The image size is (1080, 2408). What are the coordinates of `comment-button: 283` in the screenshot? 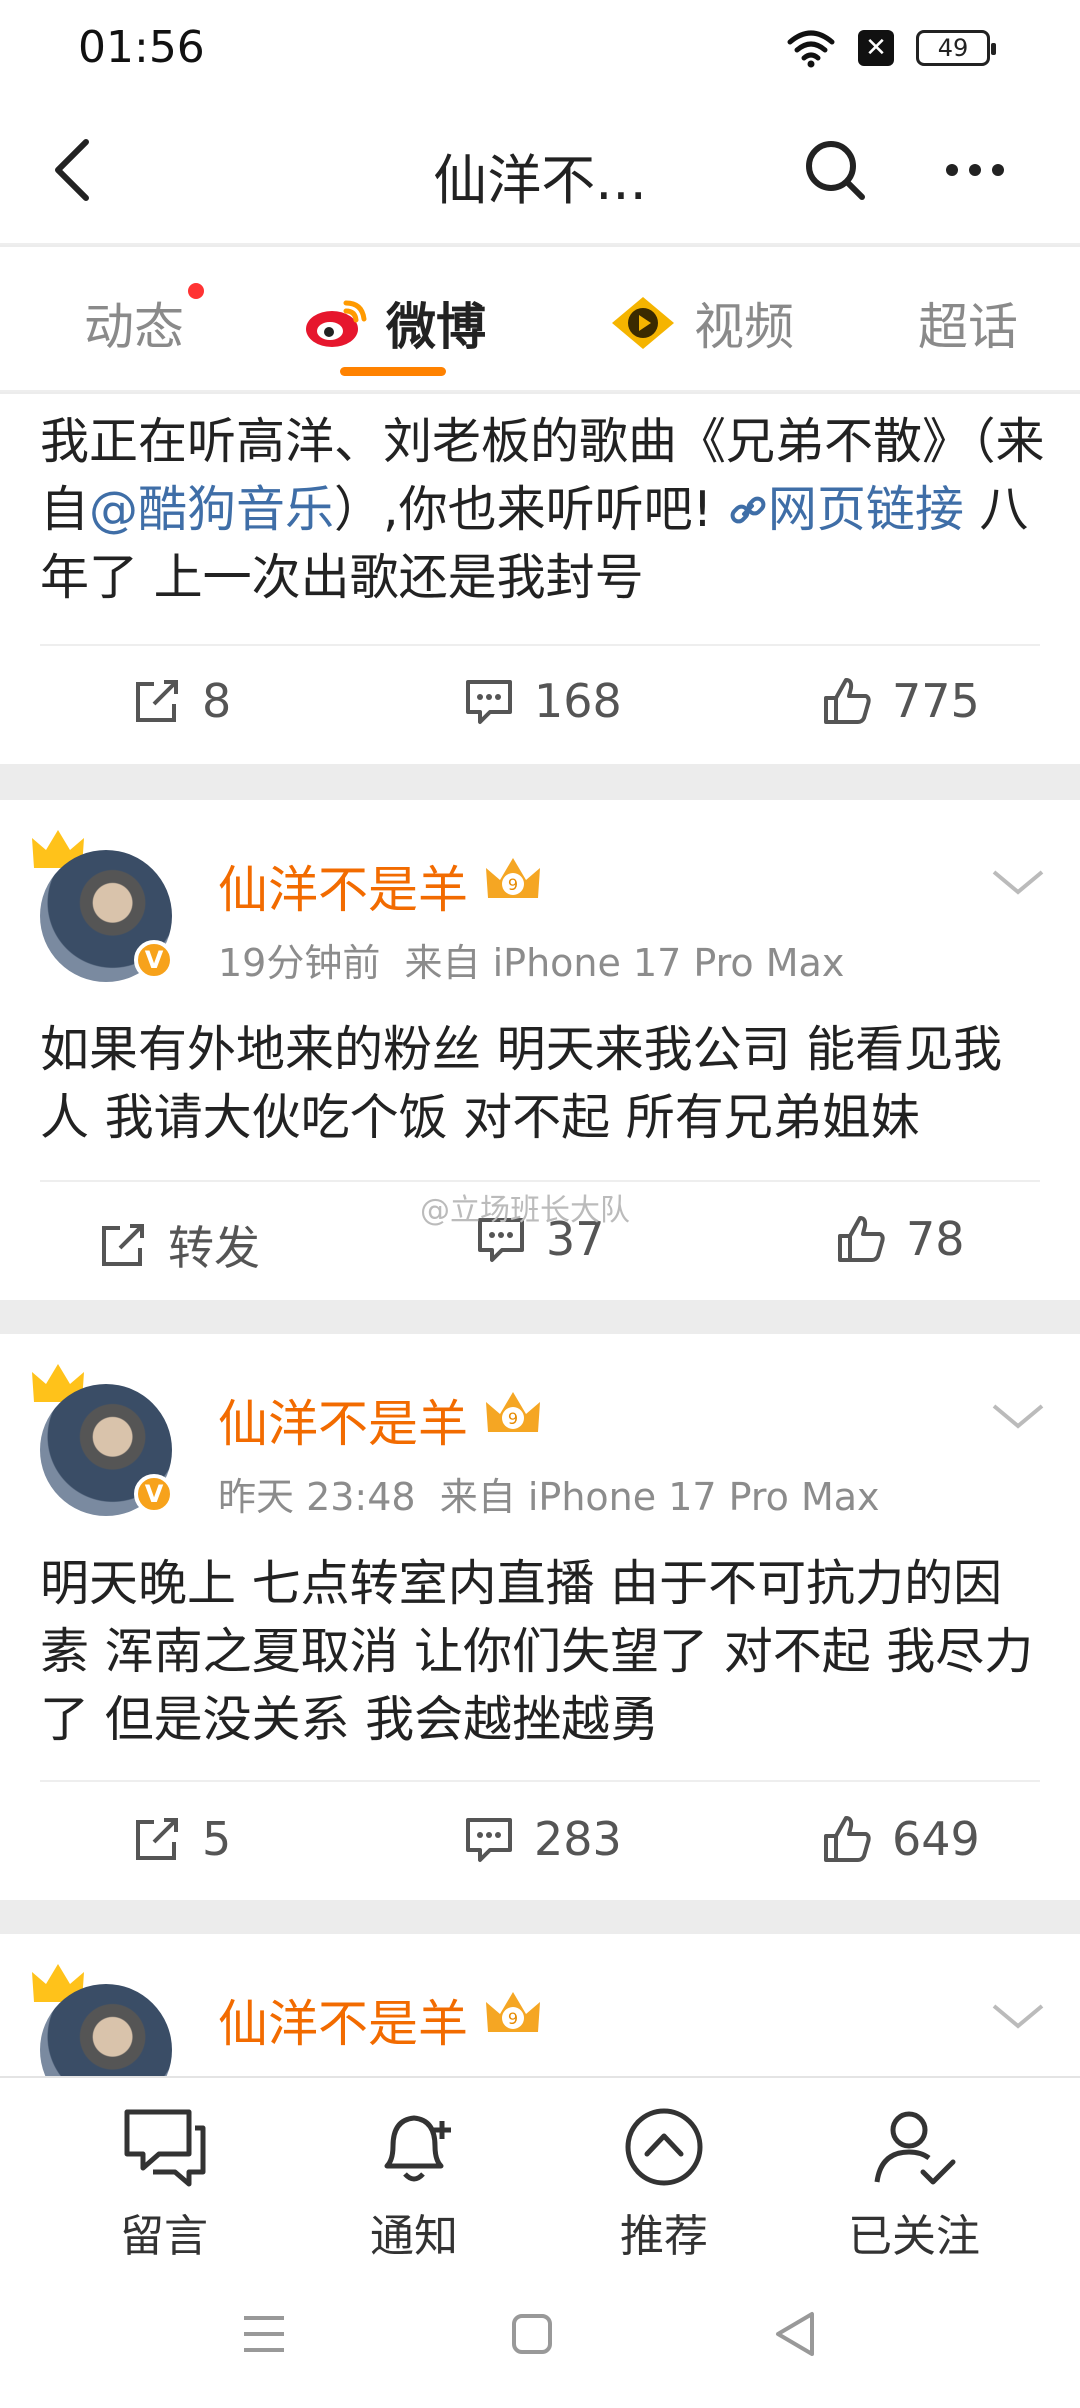 It's located at (542, 1839).